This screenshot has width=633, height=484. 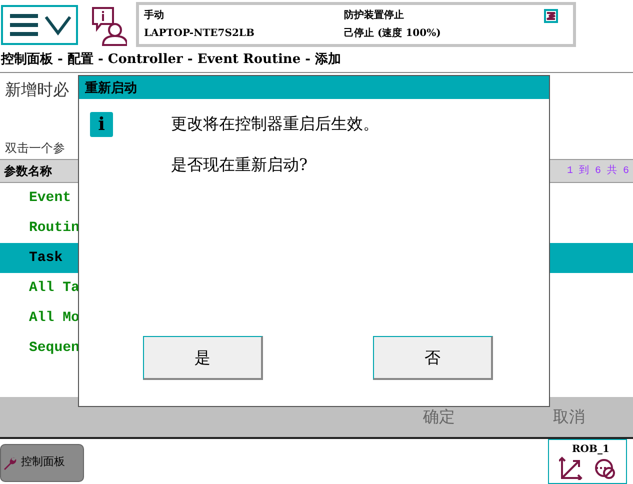 What do you see at coordinates (275, 124) in the screenshot?
I see `dialog-message: 更改将在控制器重启后生效。` at bounding box center [275, 124].